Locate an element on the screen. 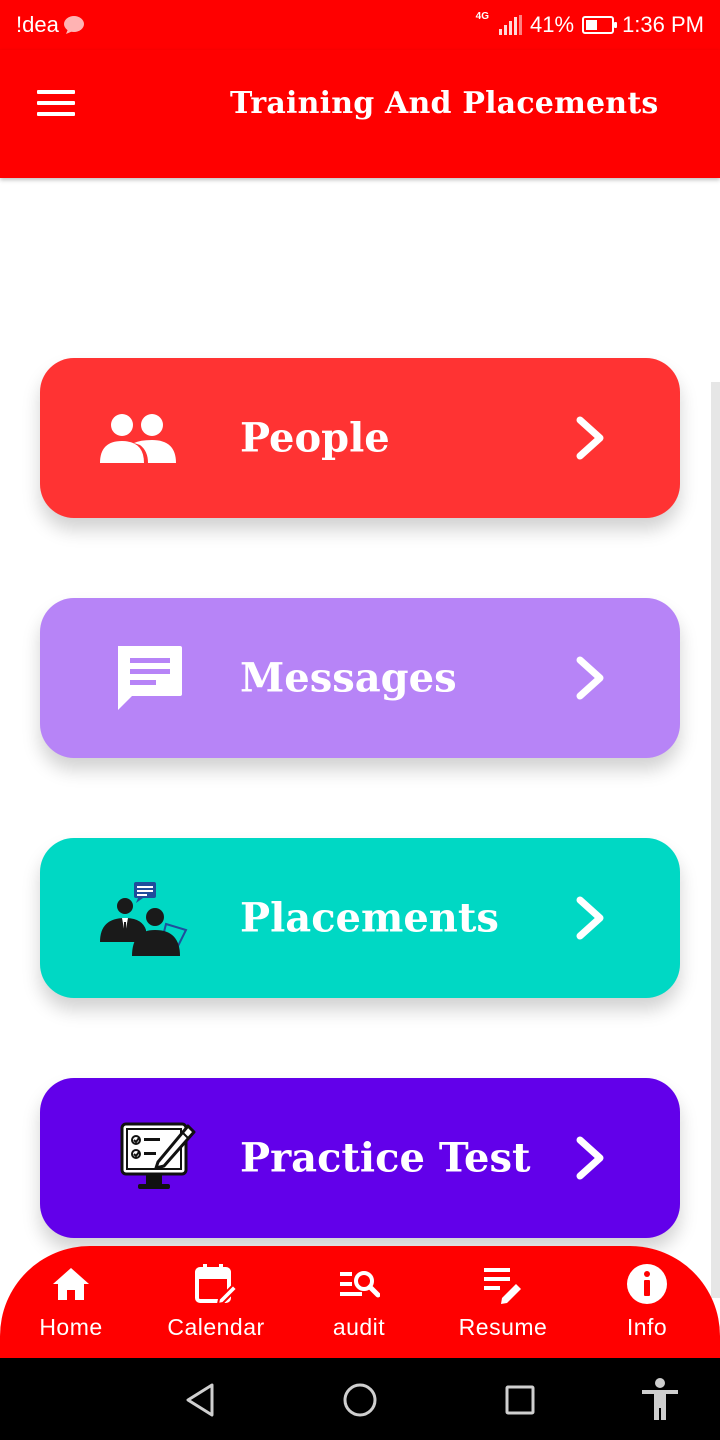  status-bar: !dea 4G 41% 1:36 PM is located at coordinates (360, 25).